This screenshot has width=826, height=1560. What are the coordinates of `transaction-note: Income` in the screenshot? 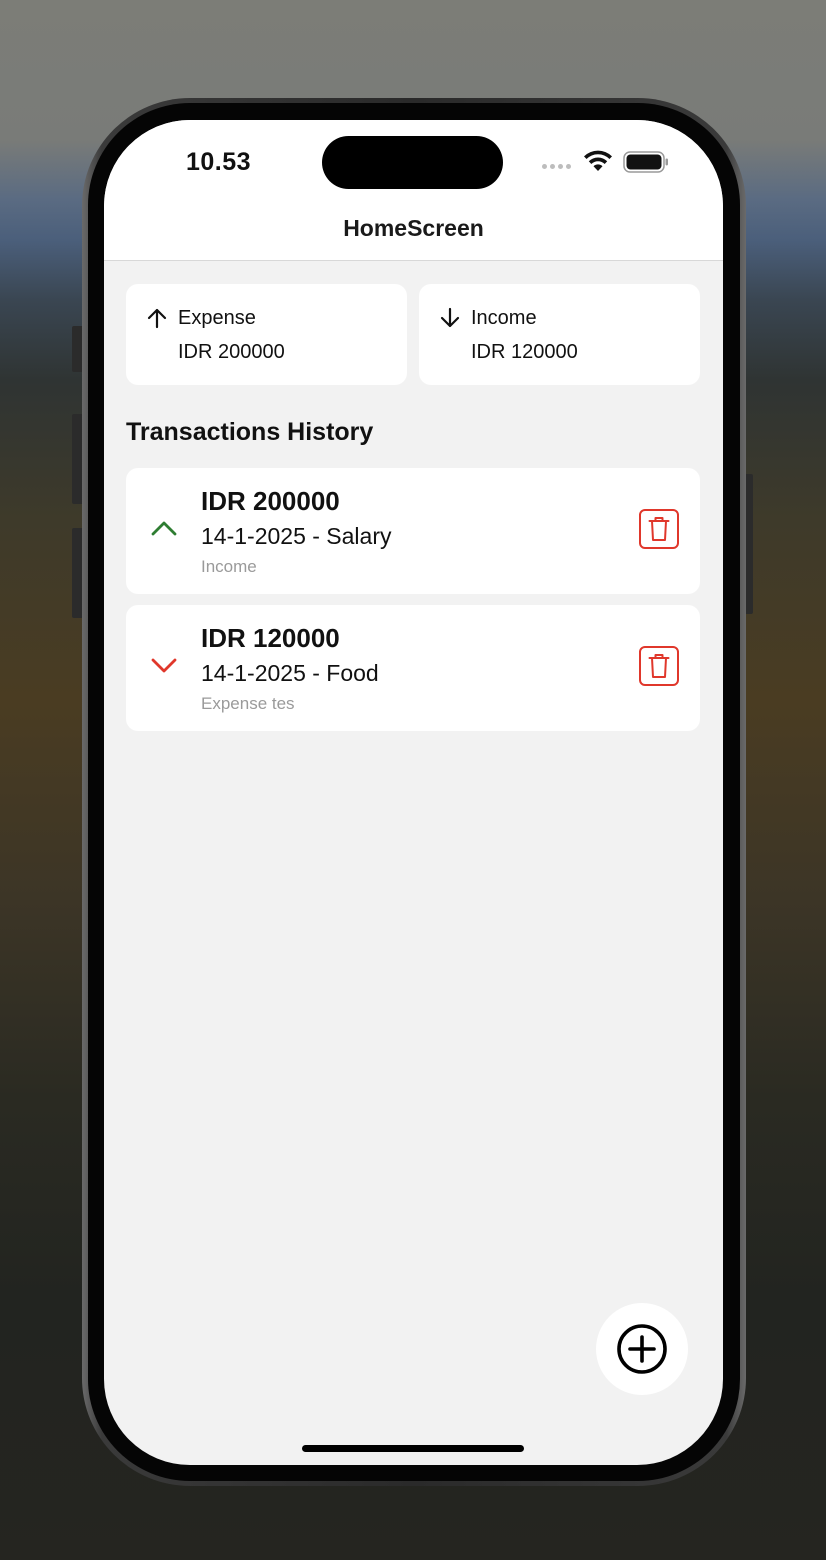 It's located at (229, 566).